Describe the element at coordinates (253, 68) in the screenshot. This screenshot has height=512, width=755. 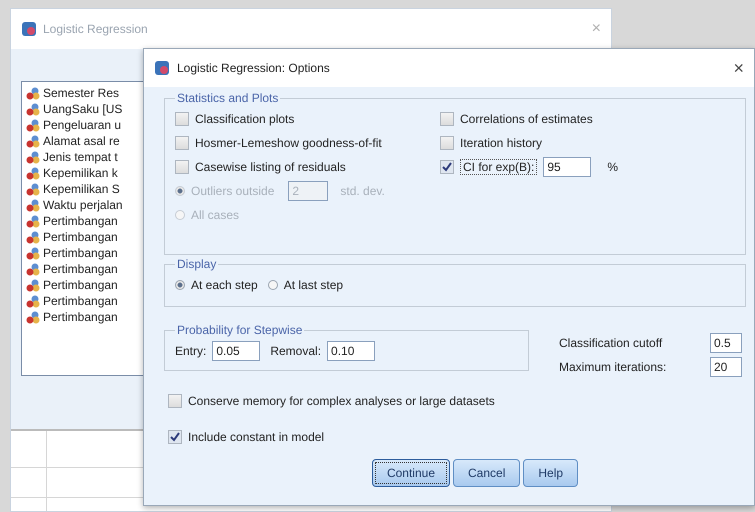
I see `dialog-title: Logistic Regression: Options` at that location.